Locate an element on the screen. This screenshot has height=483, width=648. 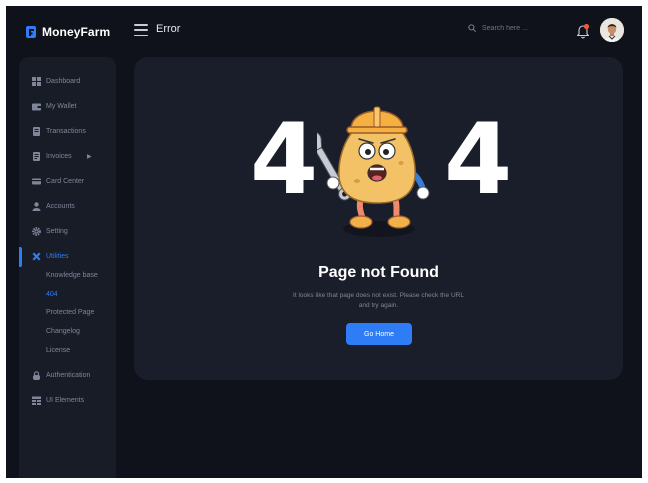
sidebar-item-label: Card Center is located at coordinates (65, 181).